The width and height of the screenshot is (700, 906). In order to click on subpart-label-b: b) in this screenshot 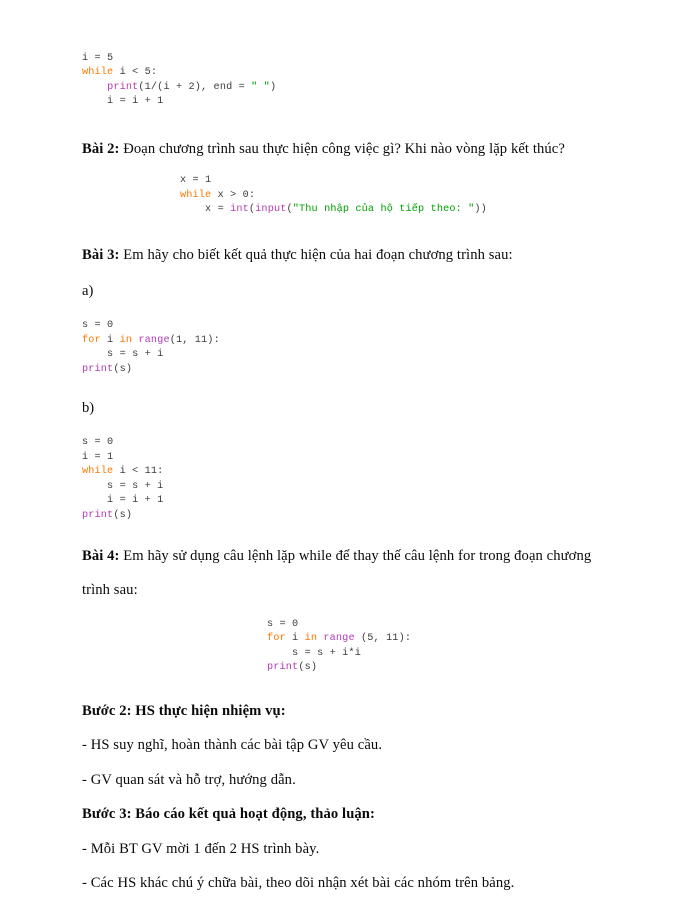, I will do `click(88, 408)`.